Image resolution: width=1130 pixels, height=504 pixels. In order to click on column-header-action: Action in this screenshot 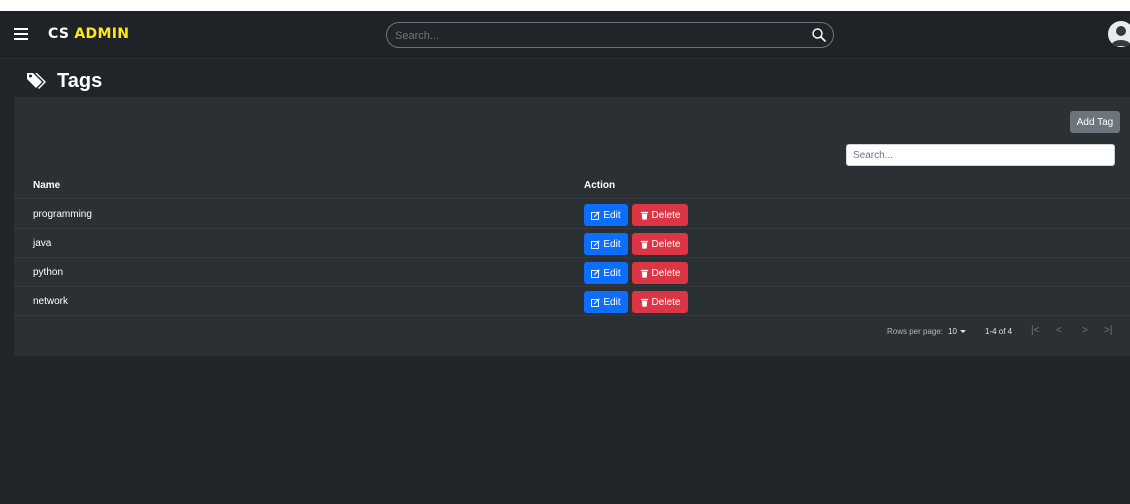, I will do `click(600, 185)`.